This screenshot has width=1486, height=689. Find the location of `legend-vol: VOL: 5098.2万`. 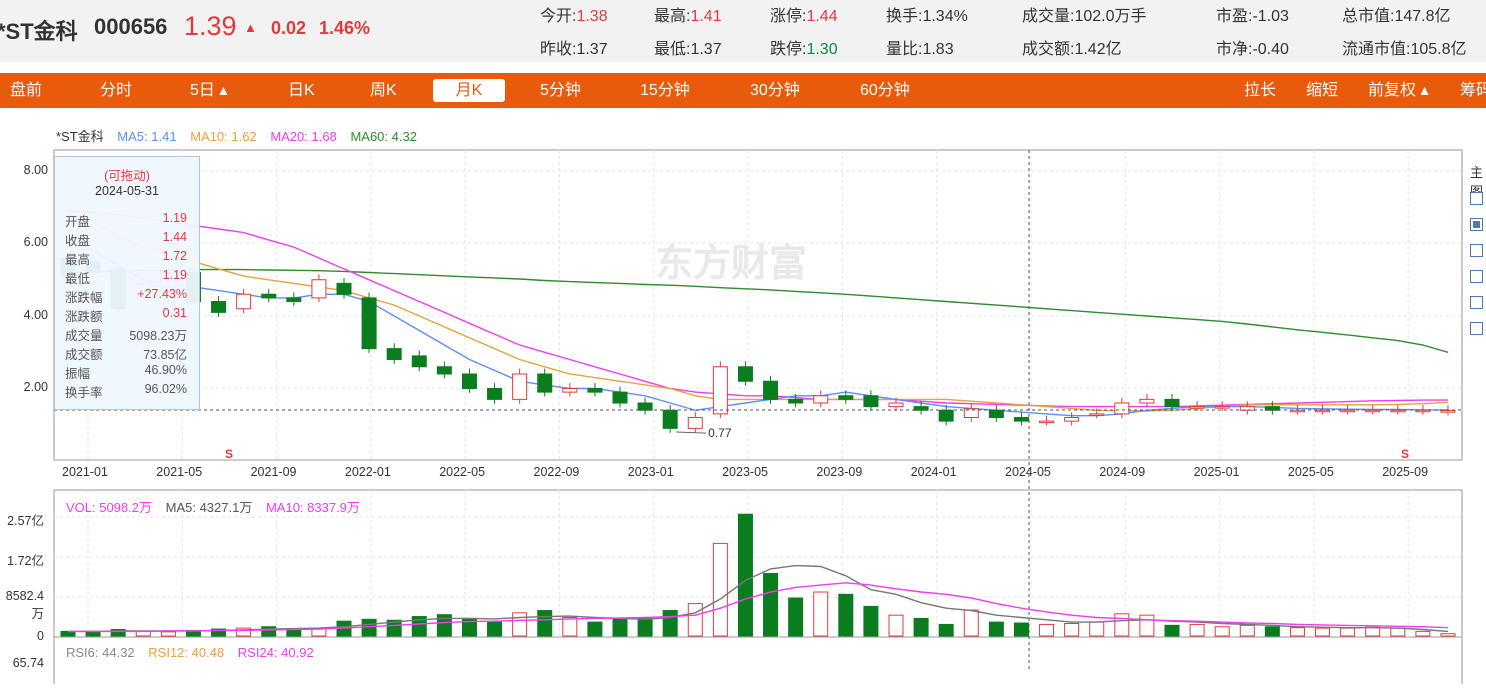

legend-vol: VOL: 5098.2万 is located at coordinates (109, 507).